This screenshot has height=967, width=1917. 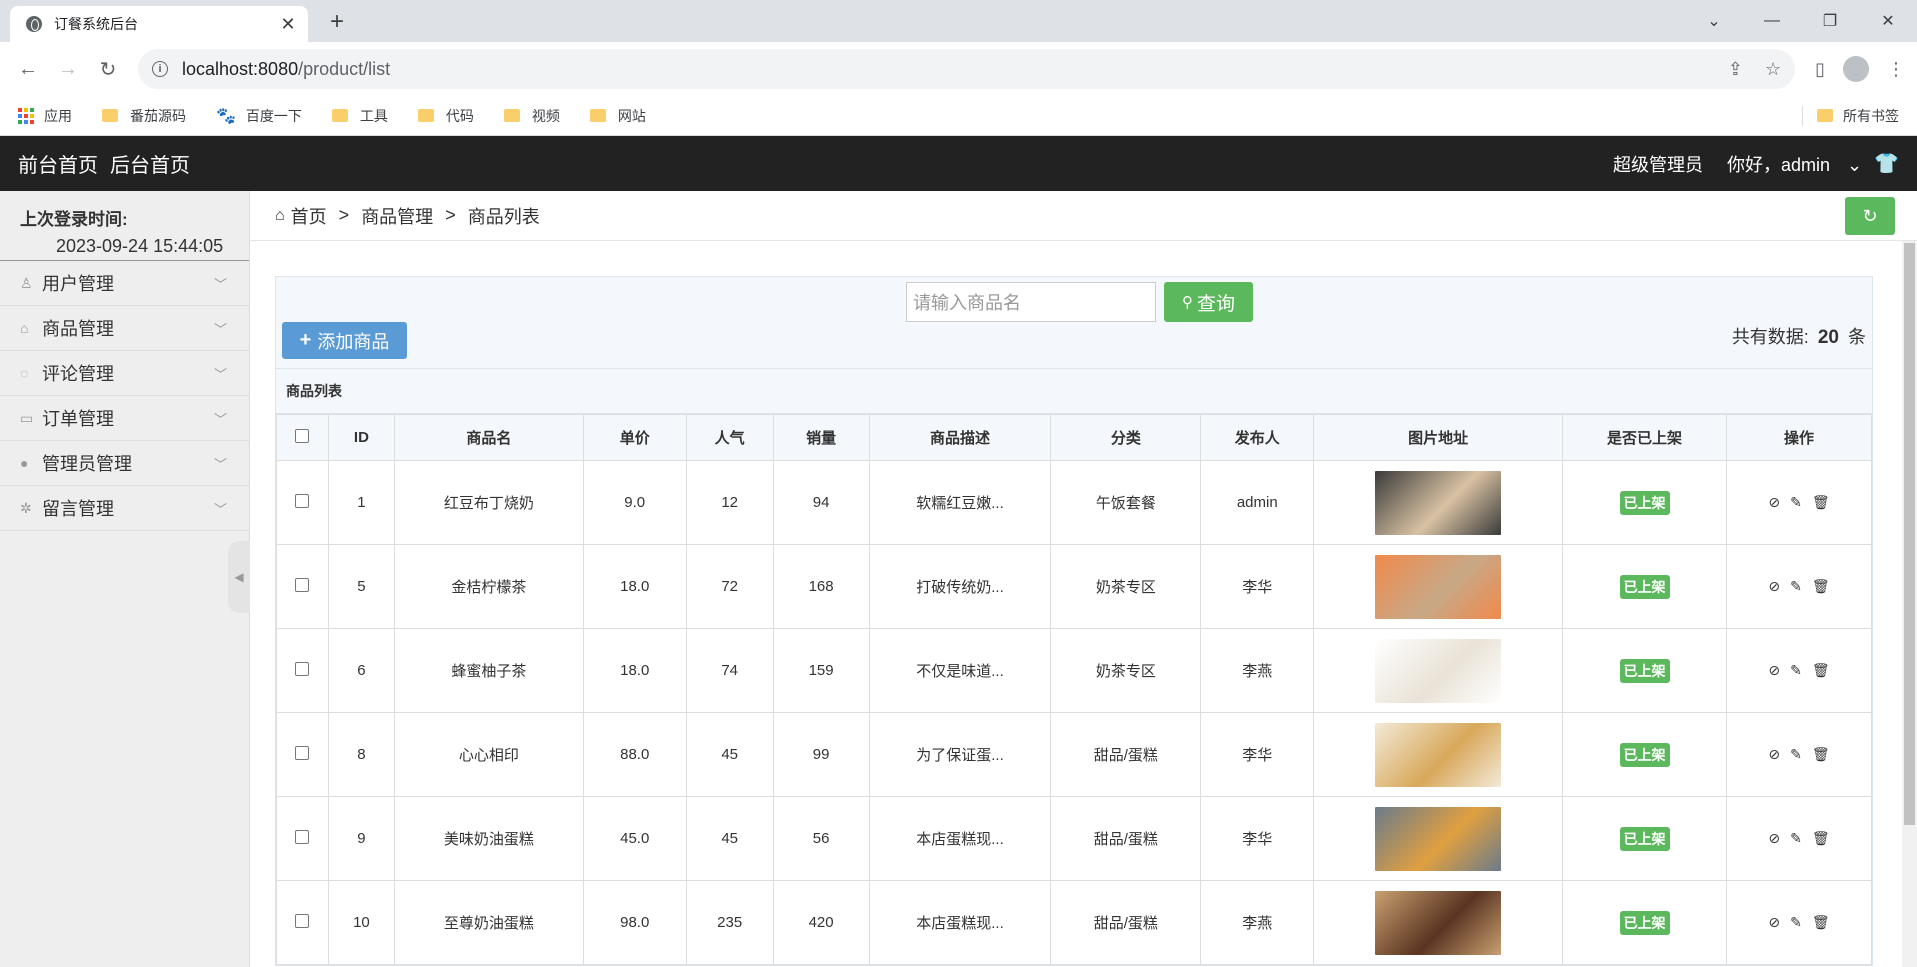 What do you see at coordinates (45, 116) in the screenshot?
I see `bookmark-apps: 应用` at bounding box center [45, 116].